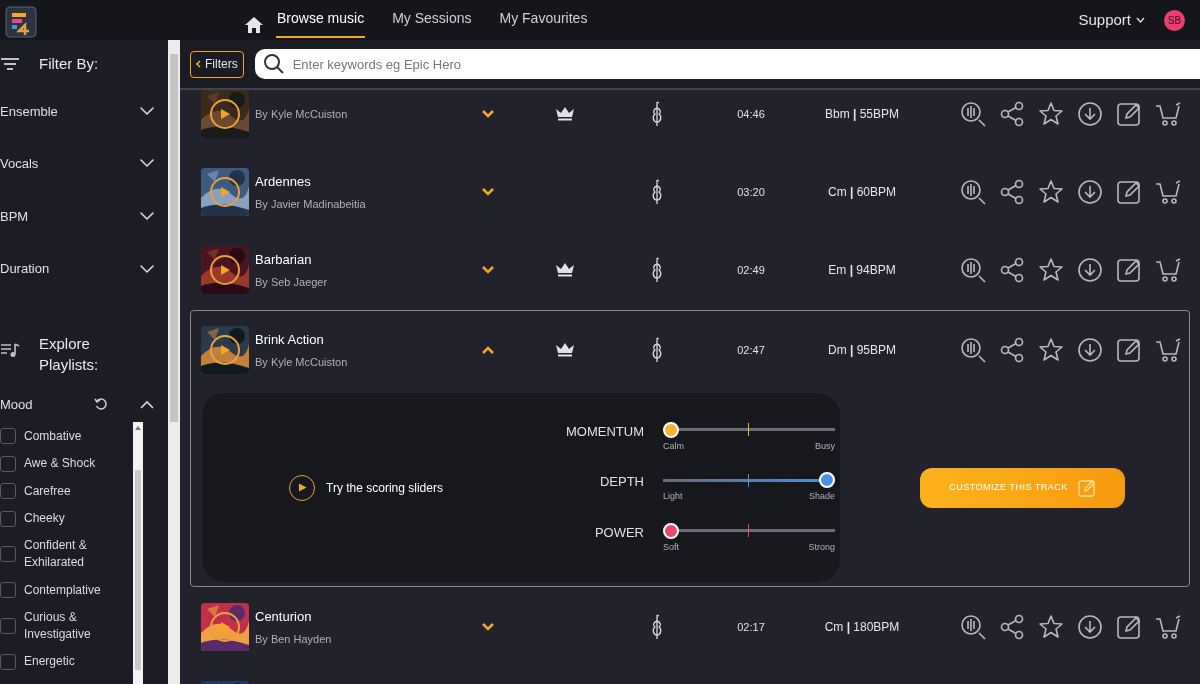 This screenshot has width=1200, height=684. What do you see at coordinates (862, 627) in the screenshot?
I see `track-key-tempo: Cm | 180BPM` at bounding box center [862, 627].